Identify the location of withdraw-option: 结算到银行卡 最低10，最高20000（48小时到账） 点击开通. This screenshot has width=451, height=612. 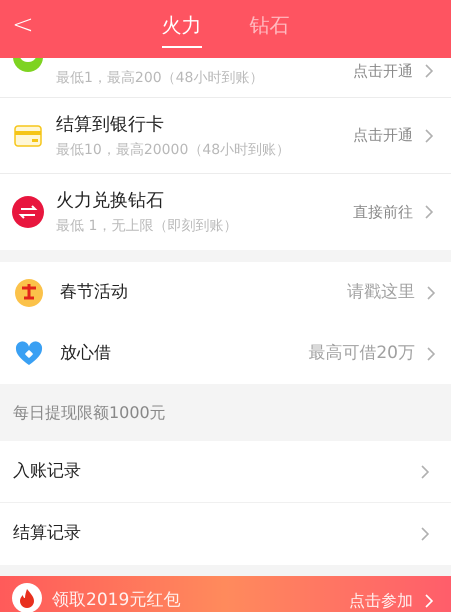
(225, 136).